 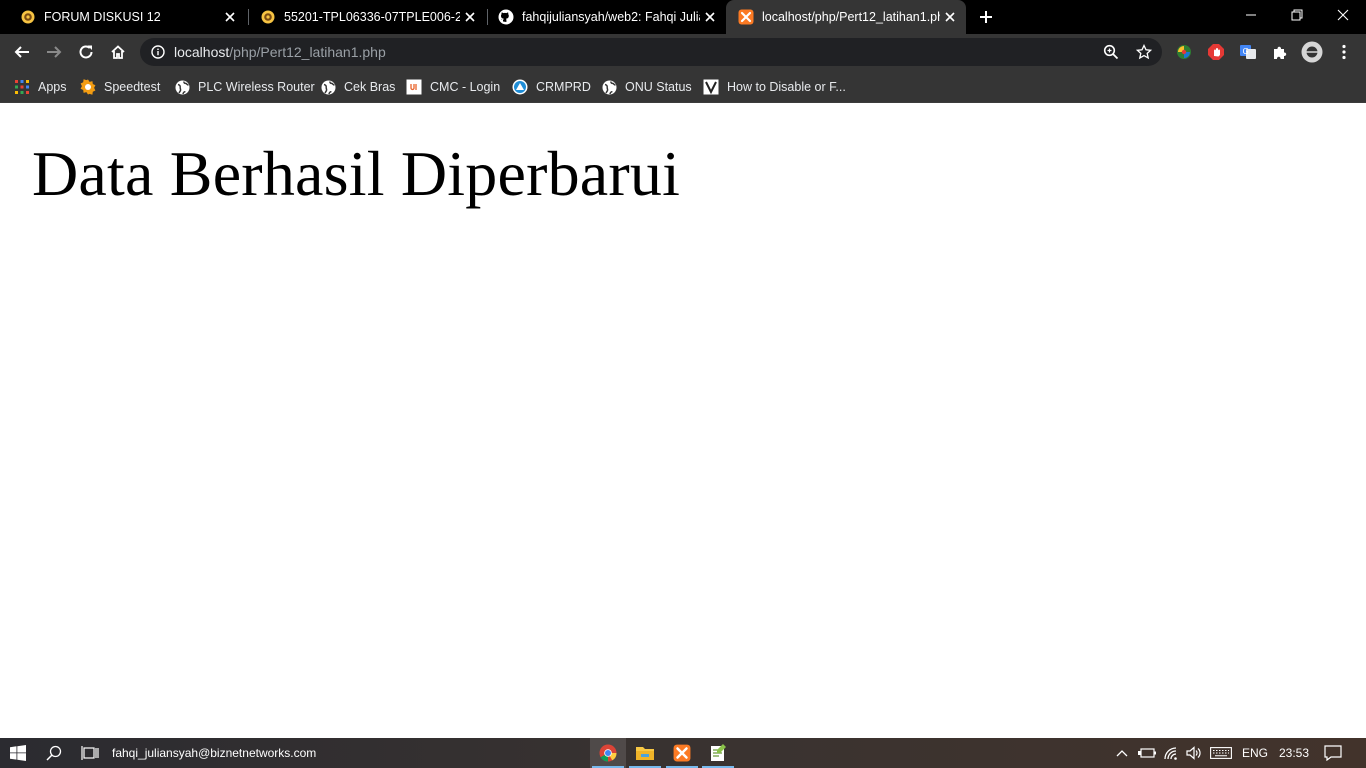 I want to click on minimize-button, so click(x=1251, y=15).